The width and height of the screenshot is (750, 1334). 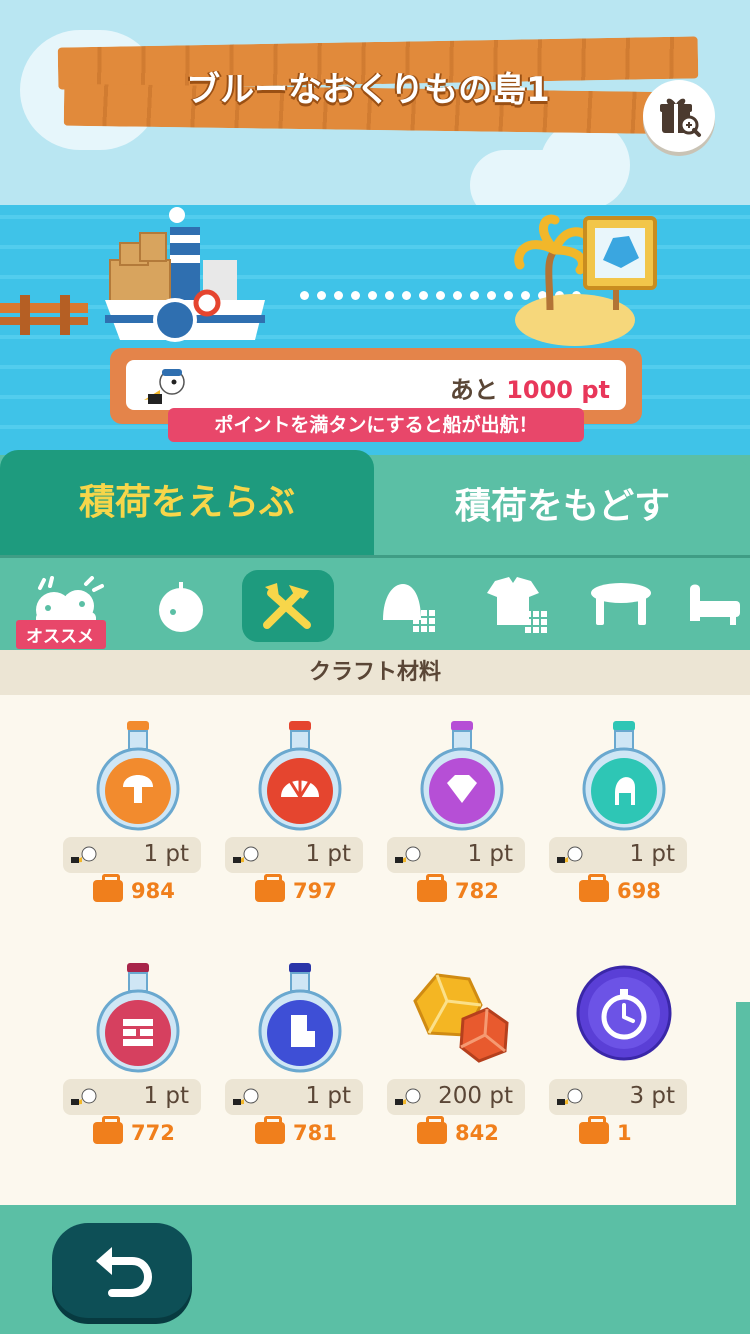 I want to click on stock-count: 698, so click(x=639, y=888).